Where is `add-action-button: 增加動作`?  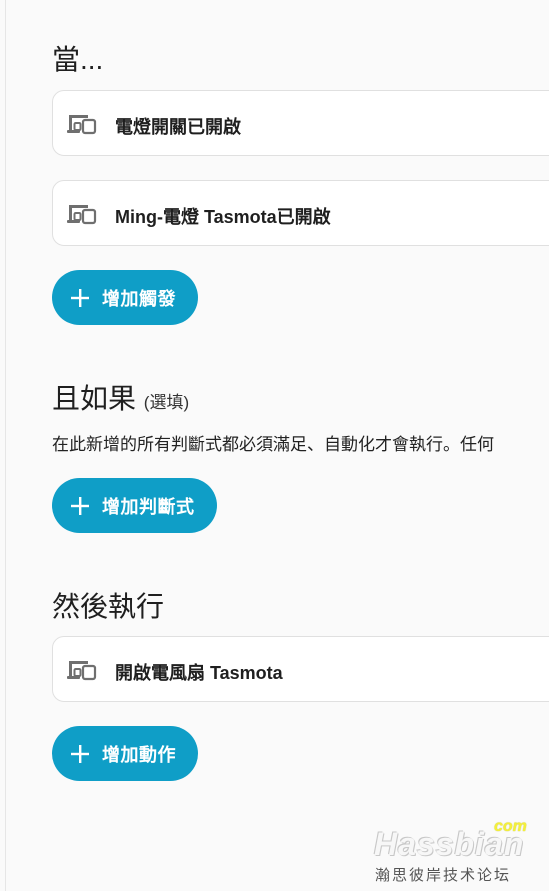
add-action-button: 增加動作 is located at coordinates (125, 753).